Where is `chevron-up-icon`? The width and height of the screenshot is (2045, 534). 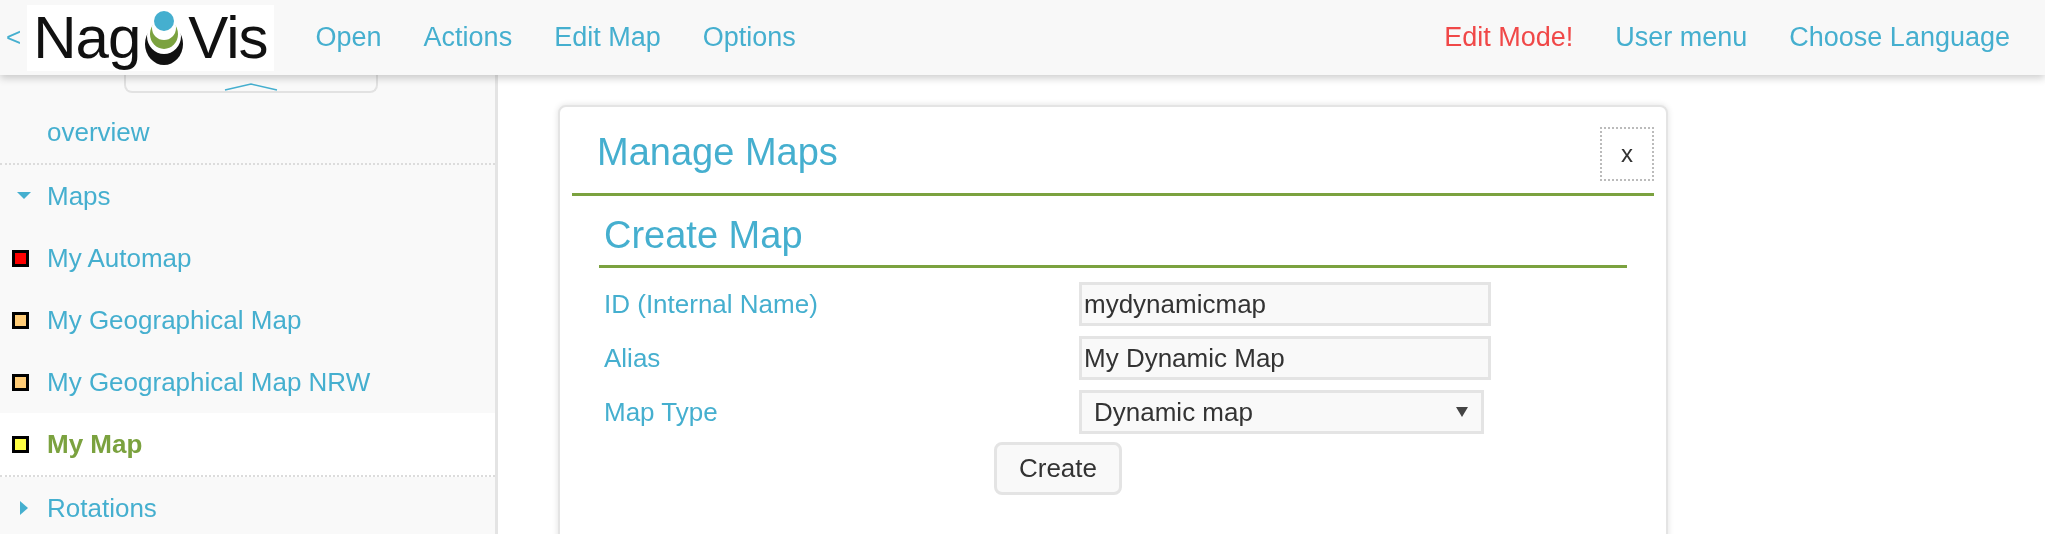
chevron-up-icon is located at coordinates (251, 87).